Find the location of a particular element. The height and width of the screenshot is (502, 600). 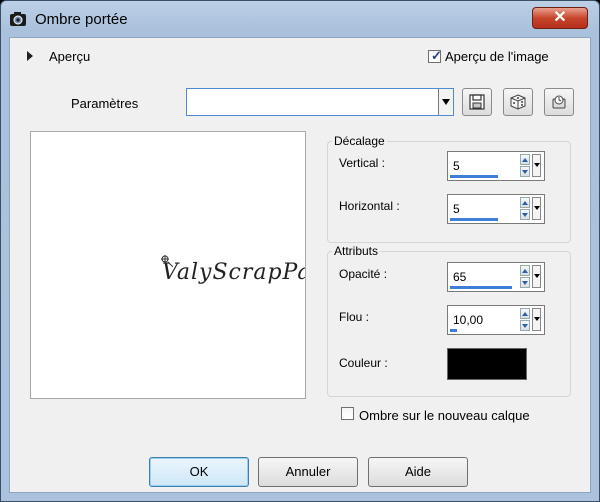

cancel-button: Annuler is located at coordinates (308, 472).